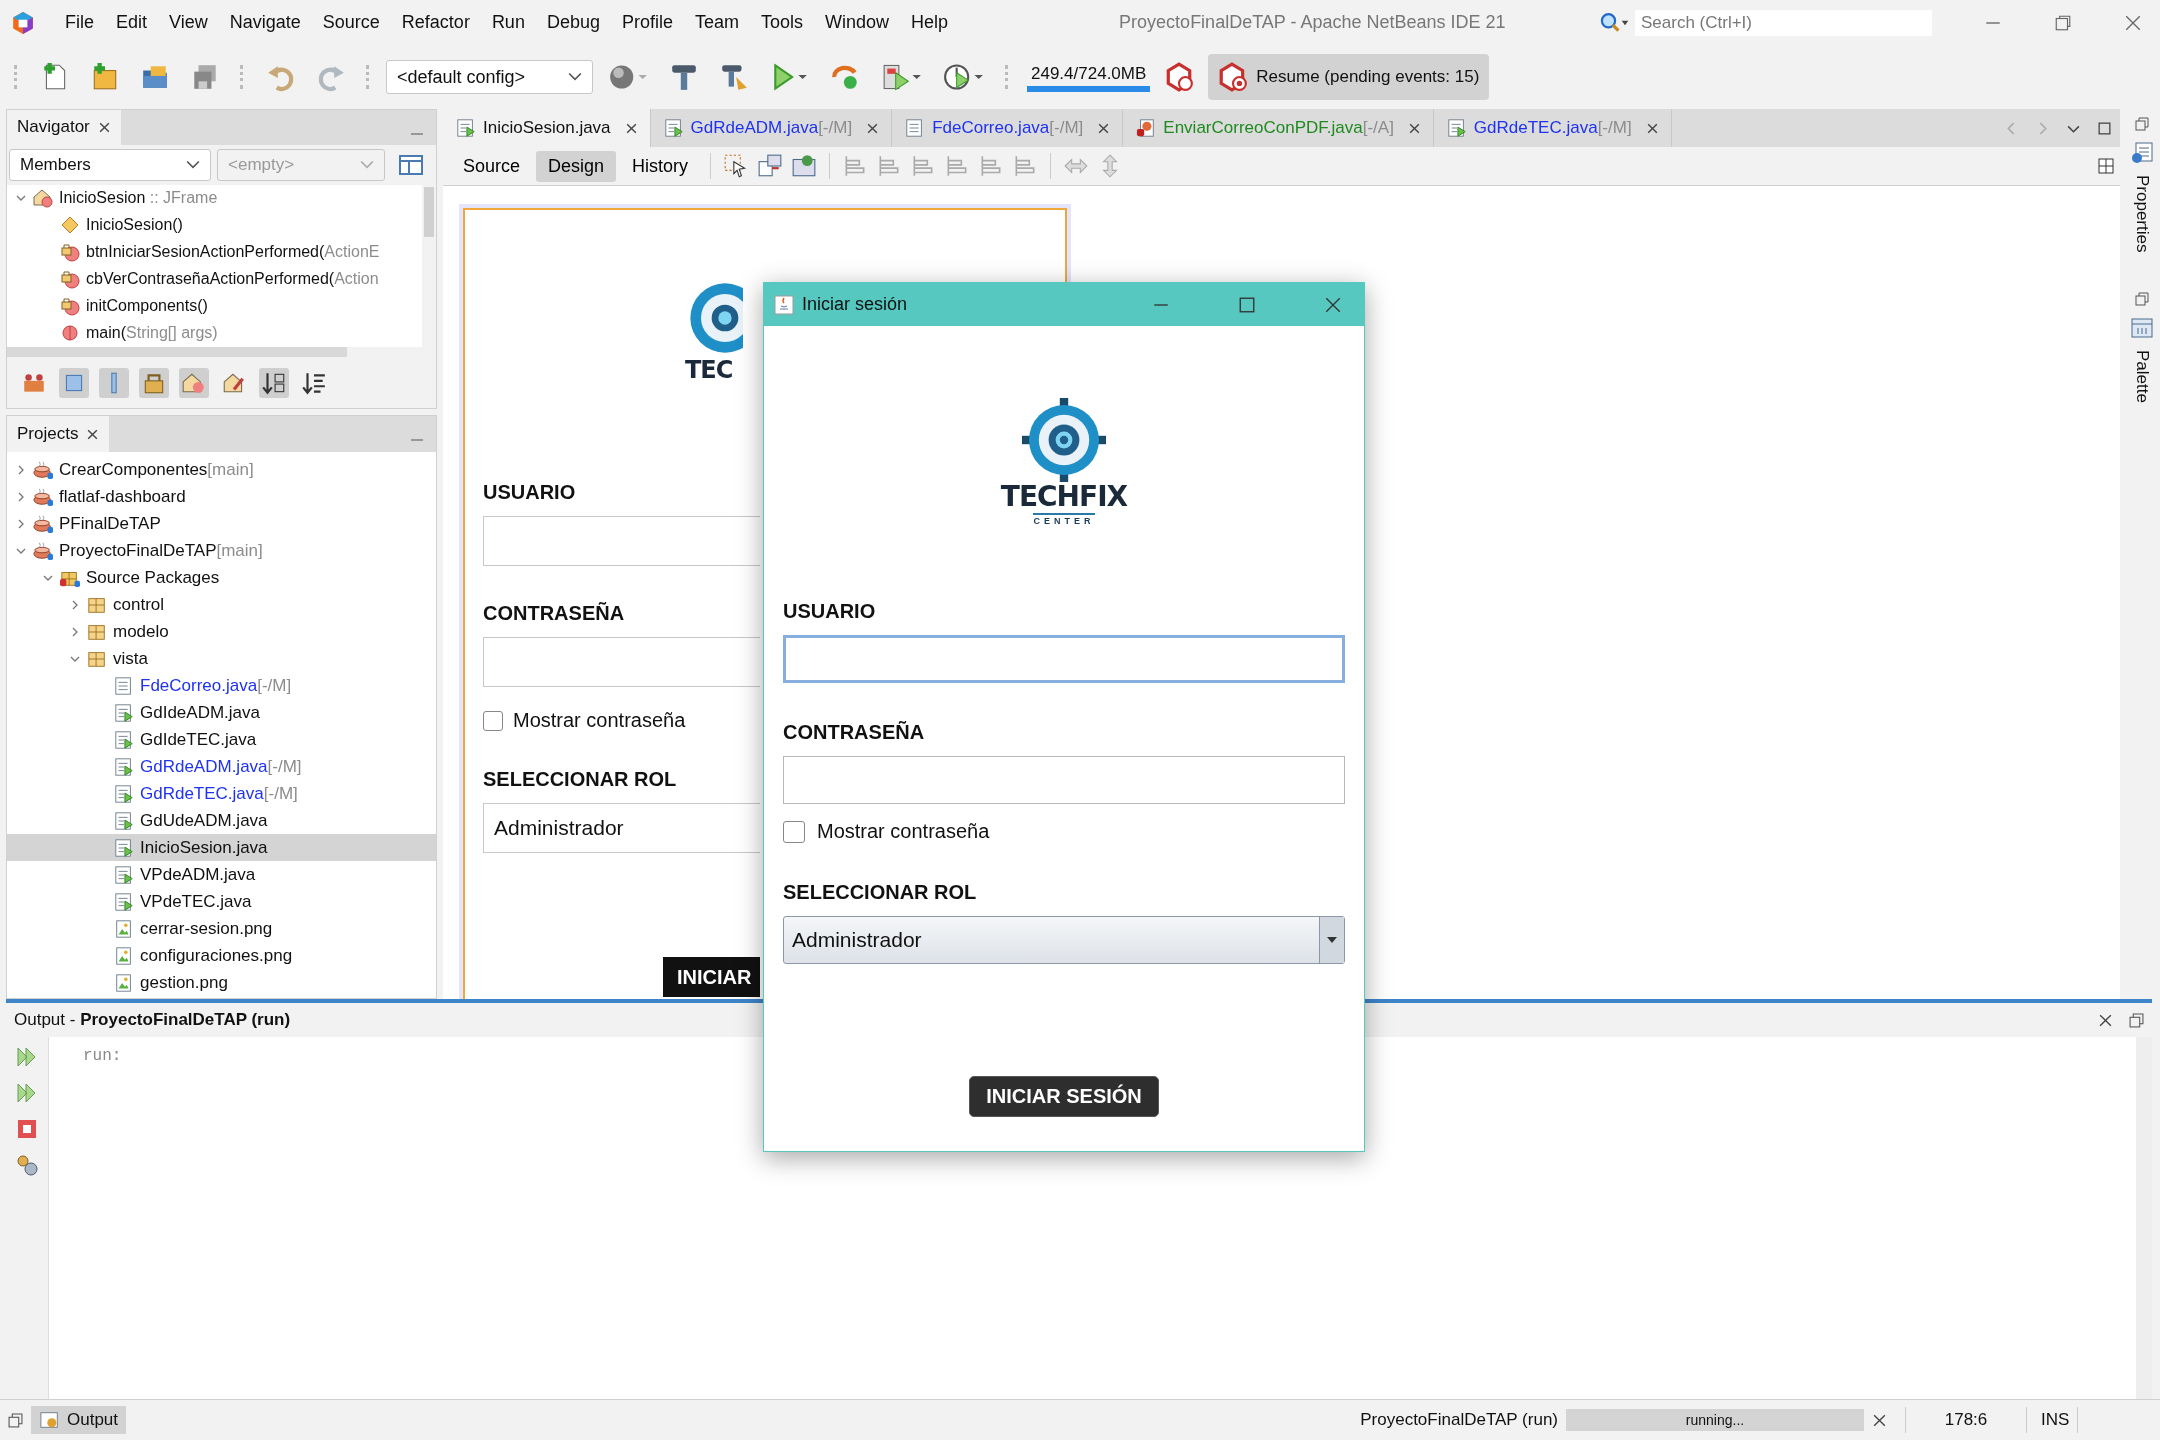 The height and width of the screenshot is (1440, 2160). What do you see at coordinates (221, 739) in the screenshot?
I see `project-tree-item: GdIdeTEC.java` at bounding box center [221, 739].